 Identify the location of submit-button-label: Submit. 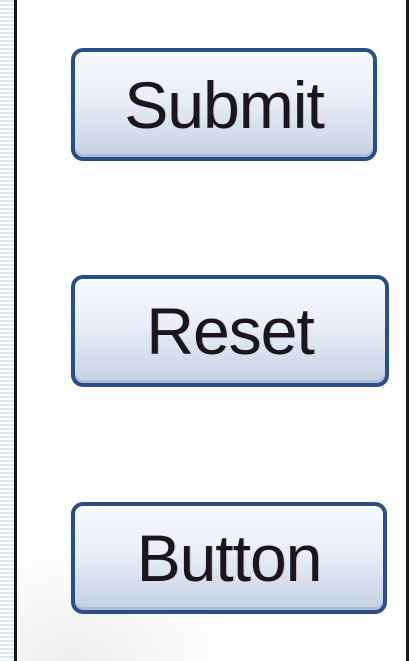
(224, 104).